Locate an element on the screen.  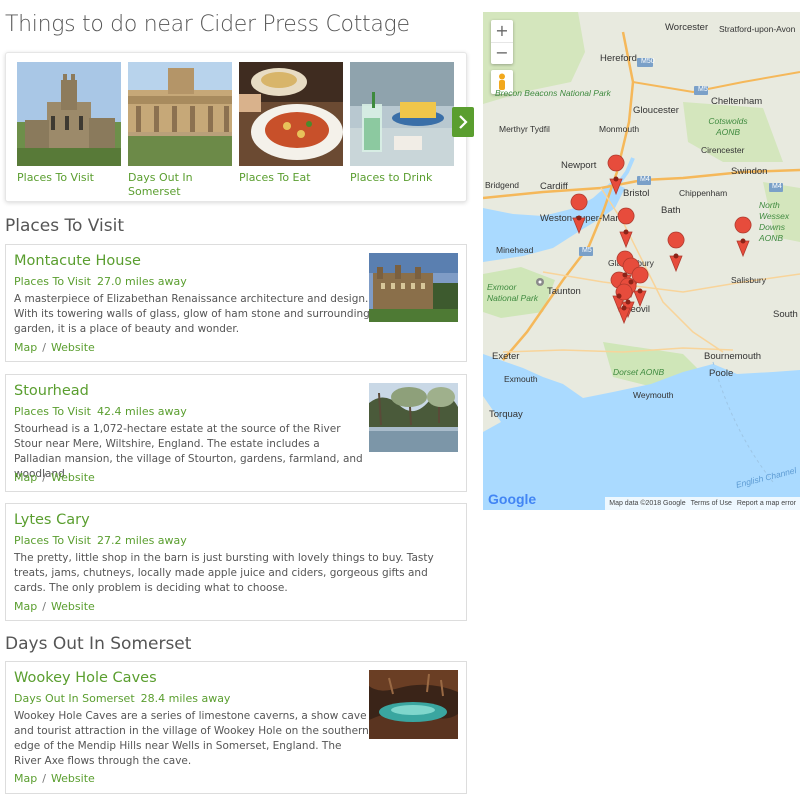
place-meta: Places To Visit 42.4 miles away is located at coordinates (100, 411).